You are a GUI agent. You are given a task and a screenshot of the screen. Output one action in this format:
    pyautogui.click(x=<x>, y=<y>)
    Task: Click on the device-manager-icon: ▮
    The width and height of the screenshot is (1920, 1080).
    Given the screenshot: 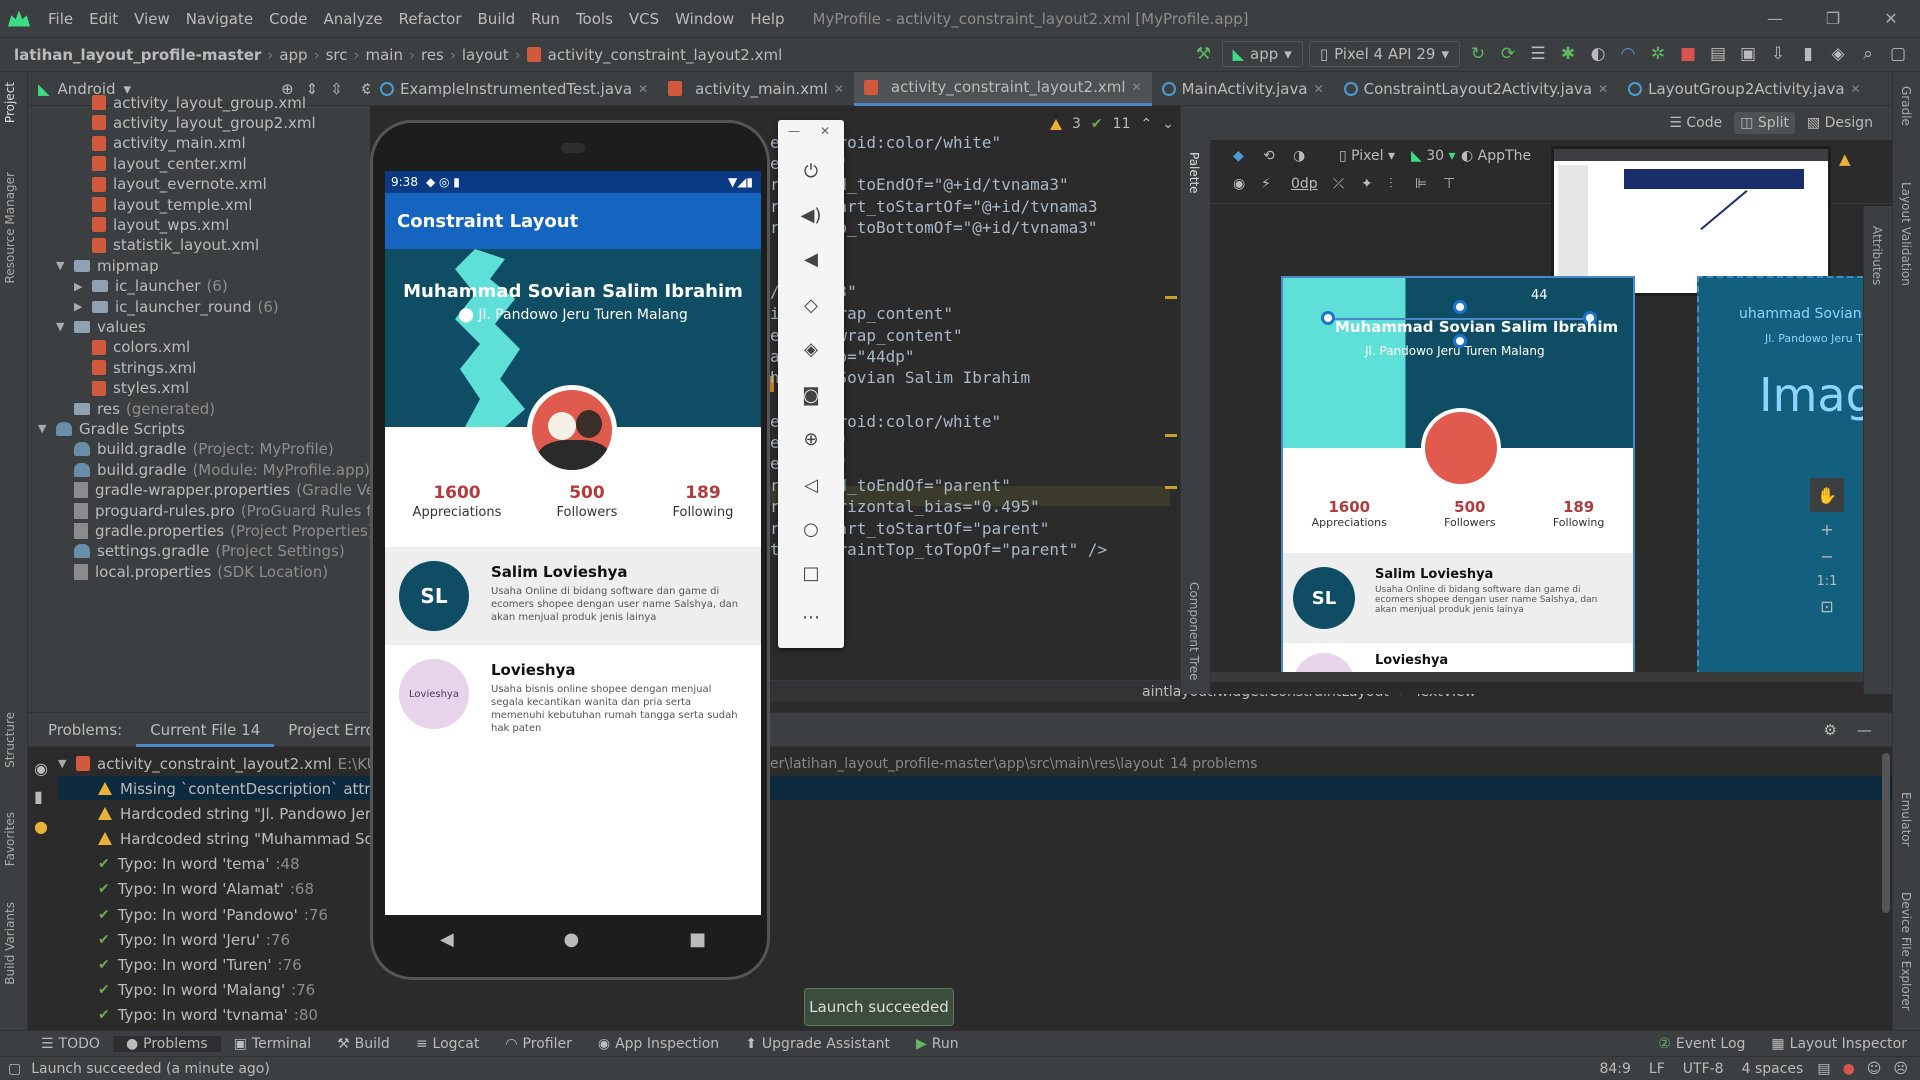 What is the action you would take?
    pyautogui.click(x=1808, y=54)
    